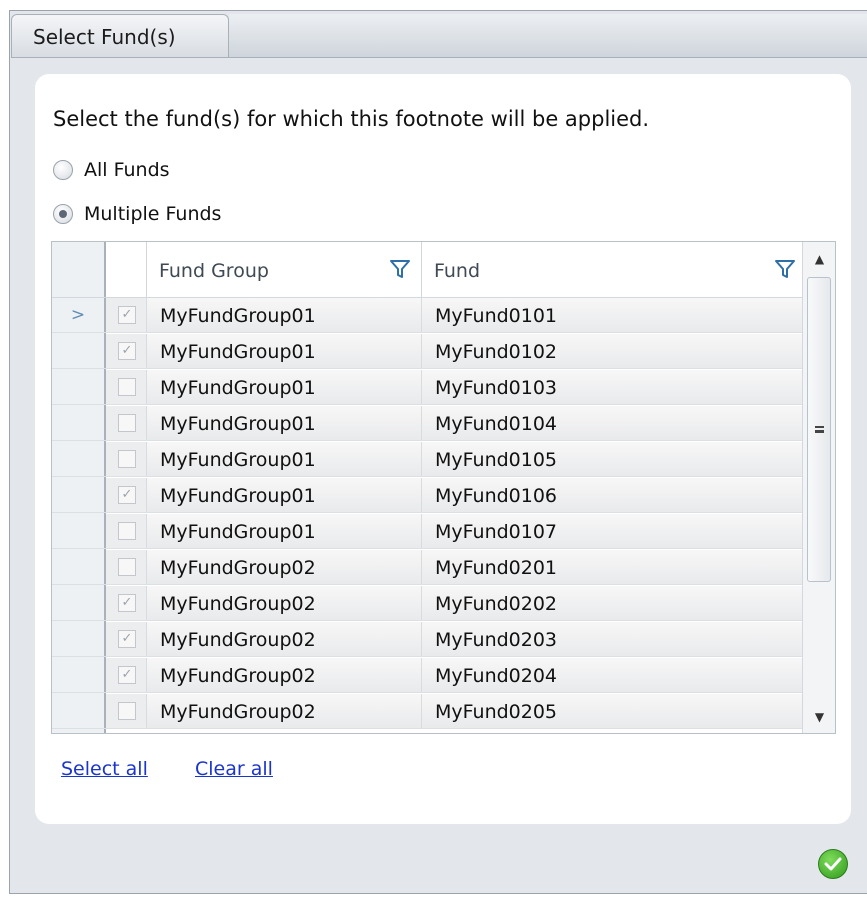  I want to click on checkmark-icon, so click(833, 864).